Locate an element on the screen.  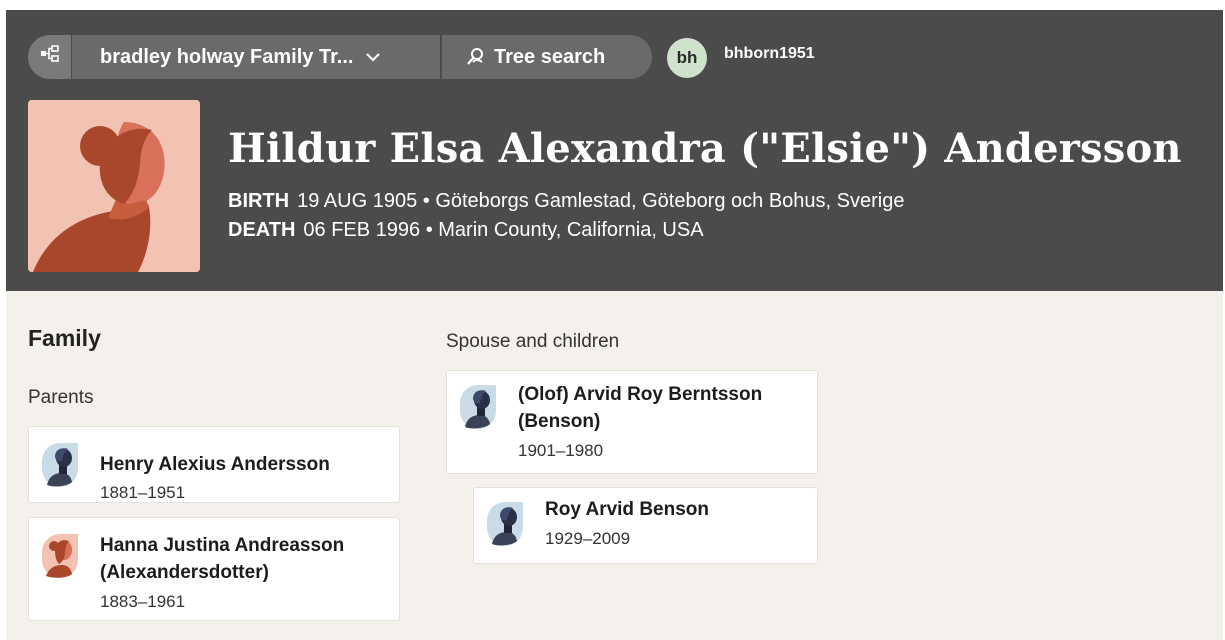
tree-search-label: Tree search is located at coordinates (550, 56).